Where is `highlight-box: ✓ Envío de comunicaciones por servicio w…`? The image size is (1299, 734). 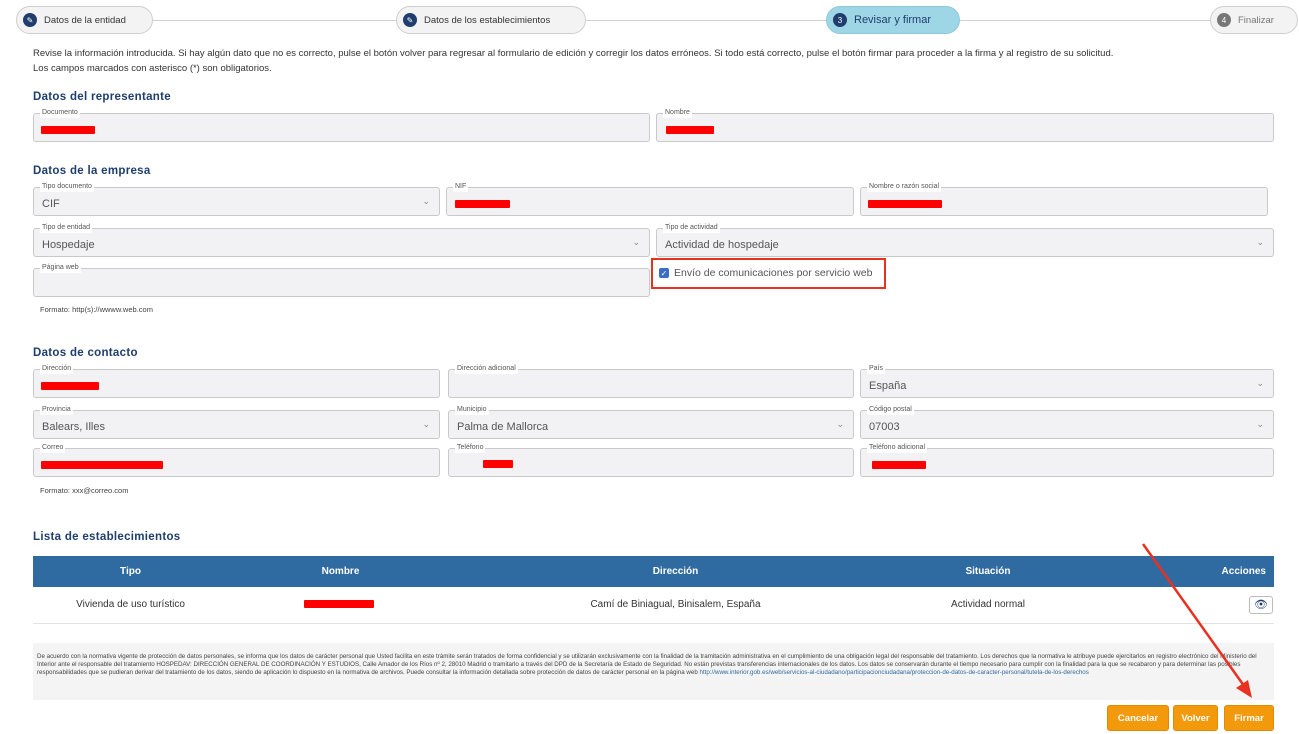 highlight-box: ✓ Envío de comunicaciones por servicio w… is located at coordinates (768, 273).